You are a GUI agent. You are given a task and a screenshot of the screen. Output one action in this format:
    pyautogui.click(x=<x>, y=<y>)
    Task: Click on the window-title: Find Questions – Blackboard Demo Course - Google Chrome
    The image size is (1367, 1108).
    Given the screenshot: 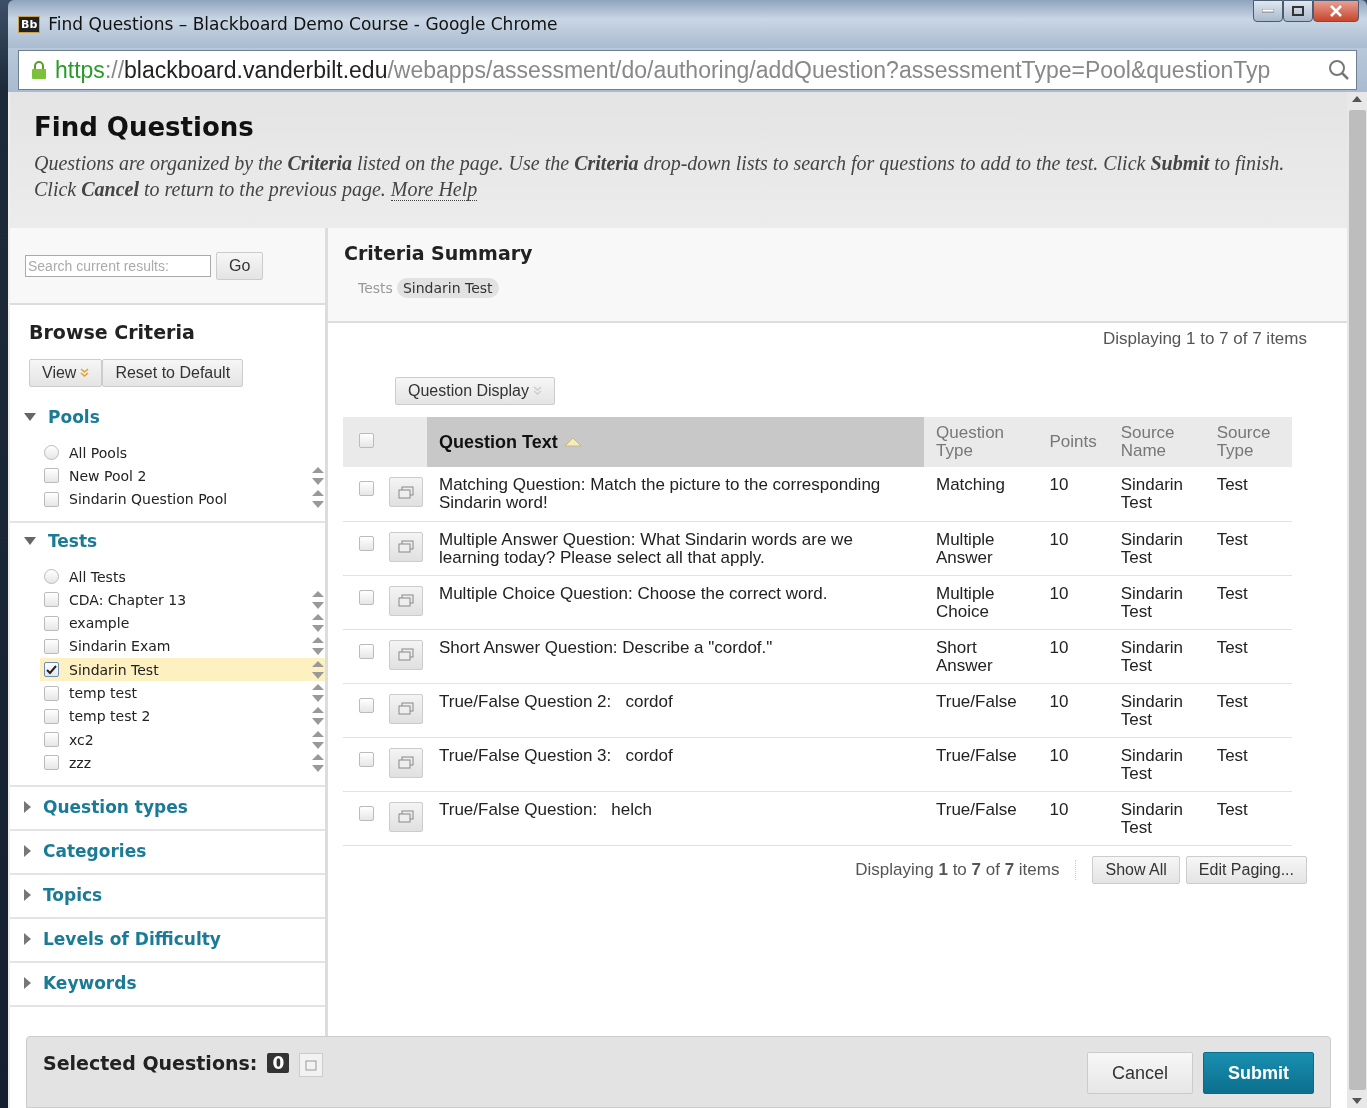 What is the action you would take?
    pyautogui.click(x=303, y=24)
    